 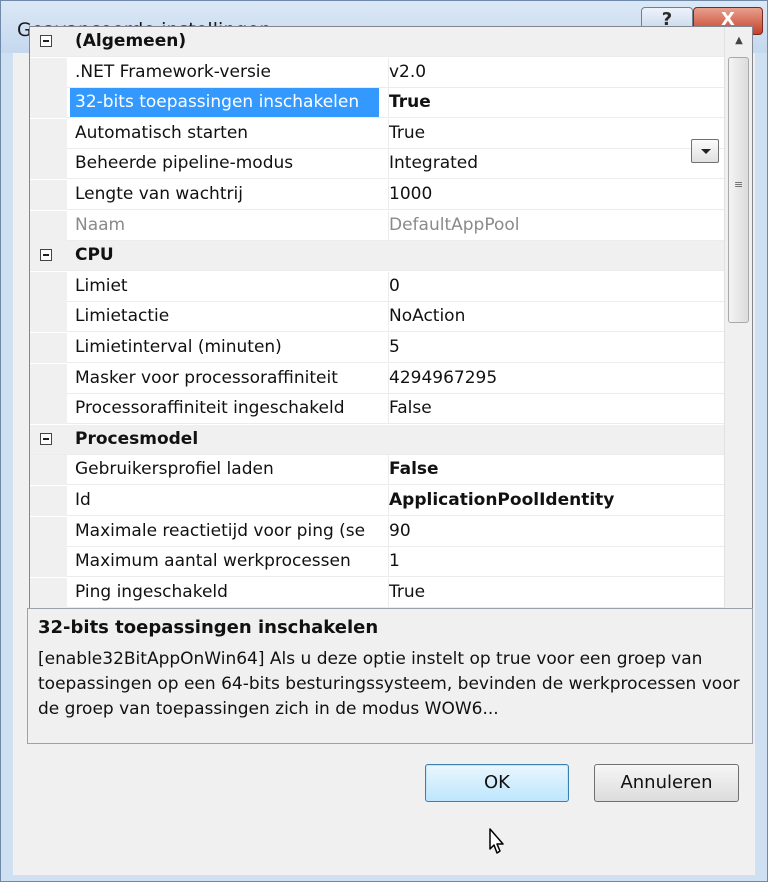 What do you see at coordinates (705, 151) in the screenshot?
I see `value-dropdown-chevron-down-icon` at bounding box center [705, 151].